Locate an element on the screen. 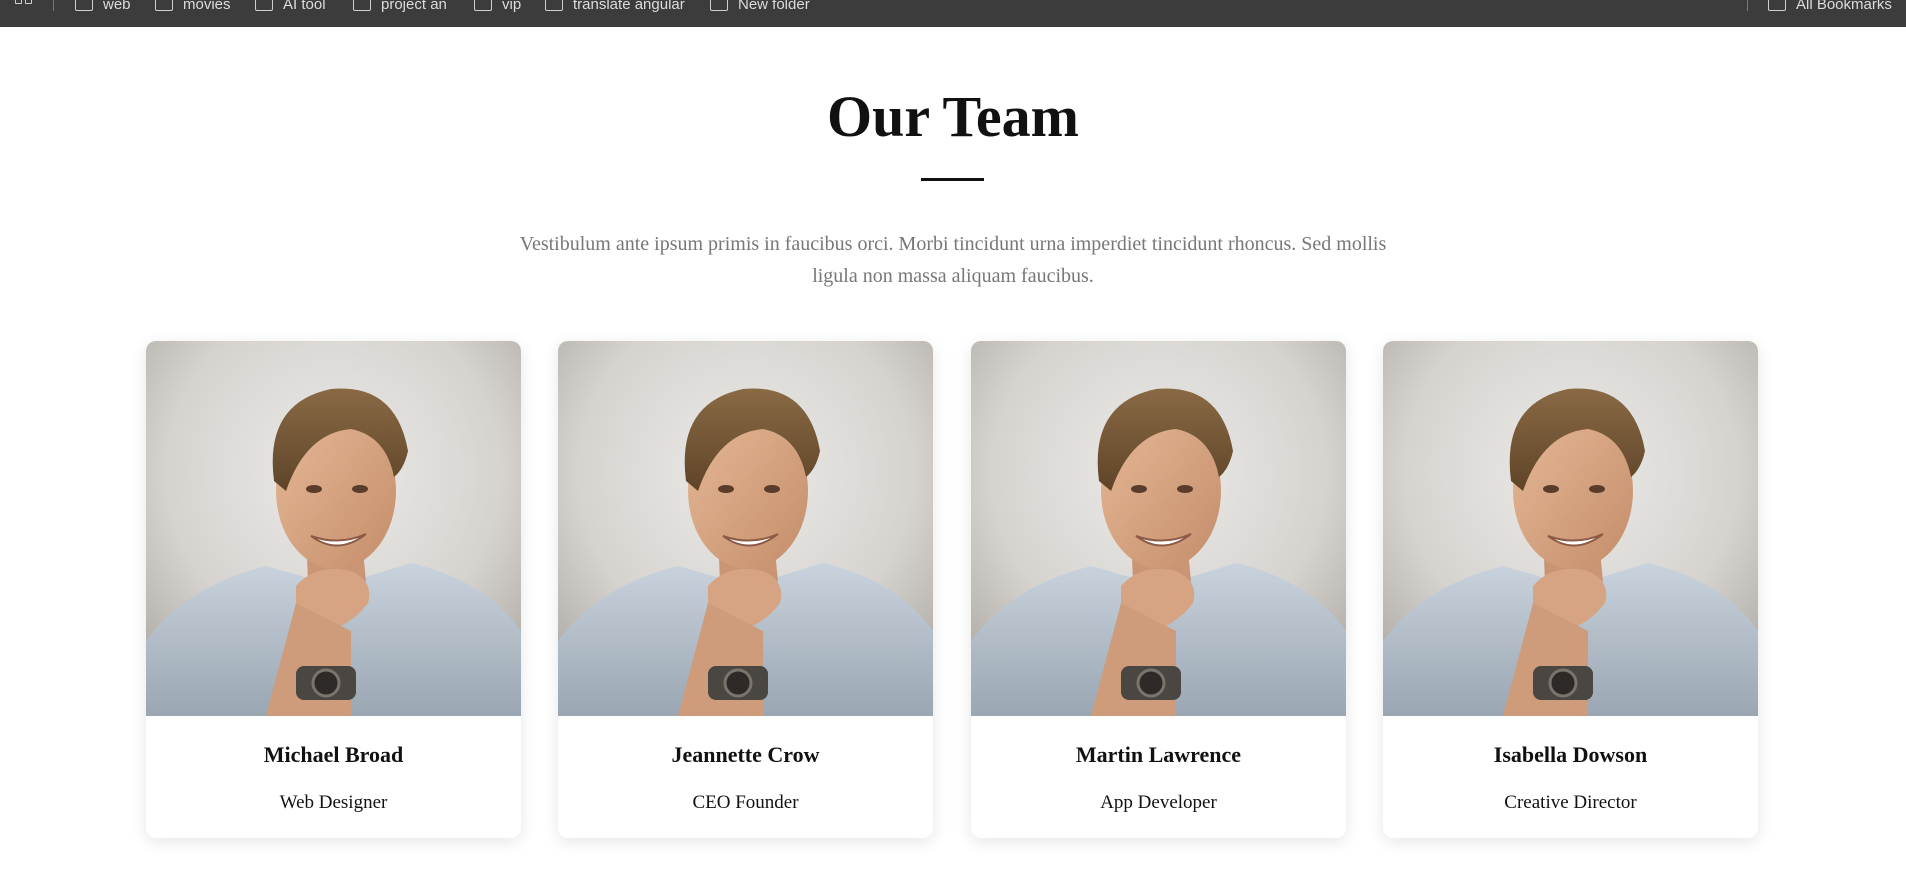  team-card: Isabella Dowson Creative Director is located at coordinates (1570, 589).